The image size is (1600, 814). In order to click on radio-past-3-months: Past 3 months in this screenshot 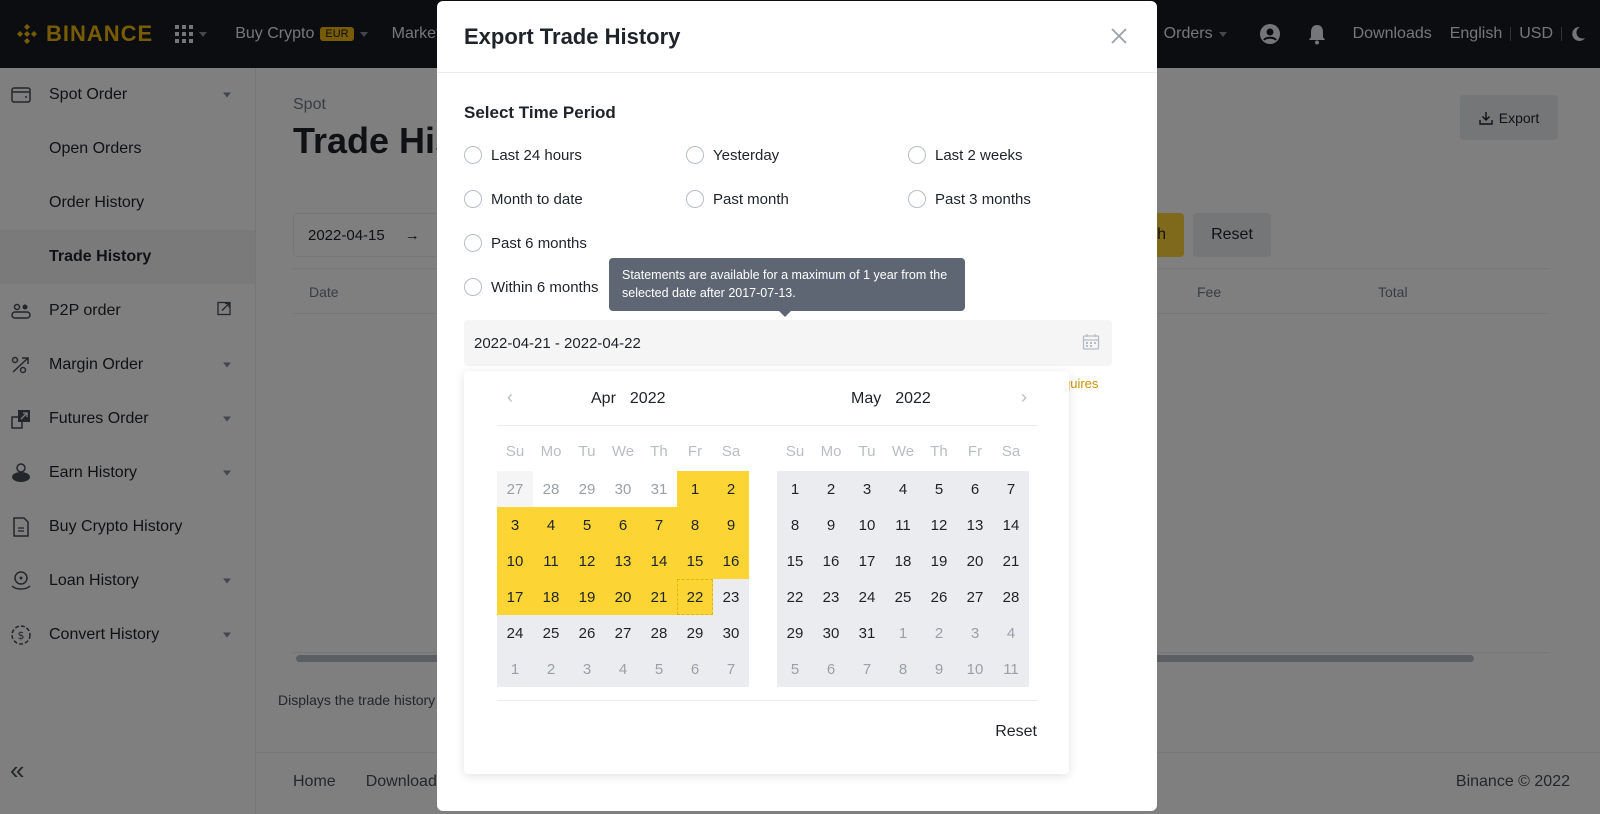, I will do `click(969, 199)`.